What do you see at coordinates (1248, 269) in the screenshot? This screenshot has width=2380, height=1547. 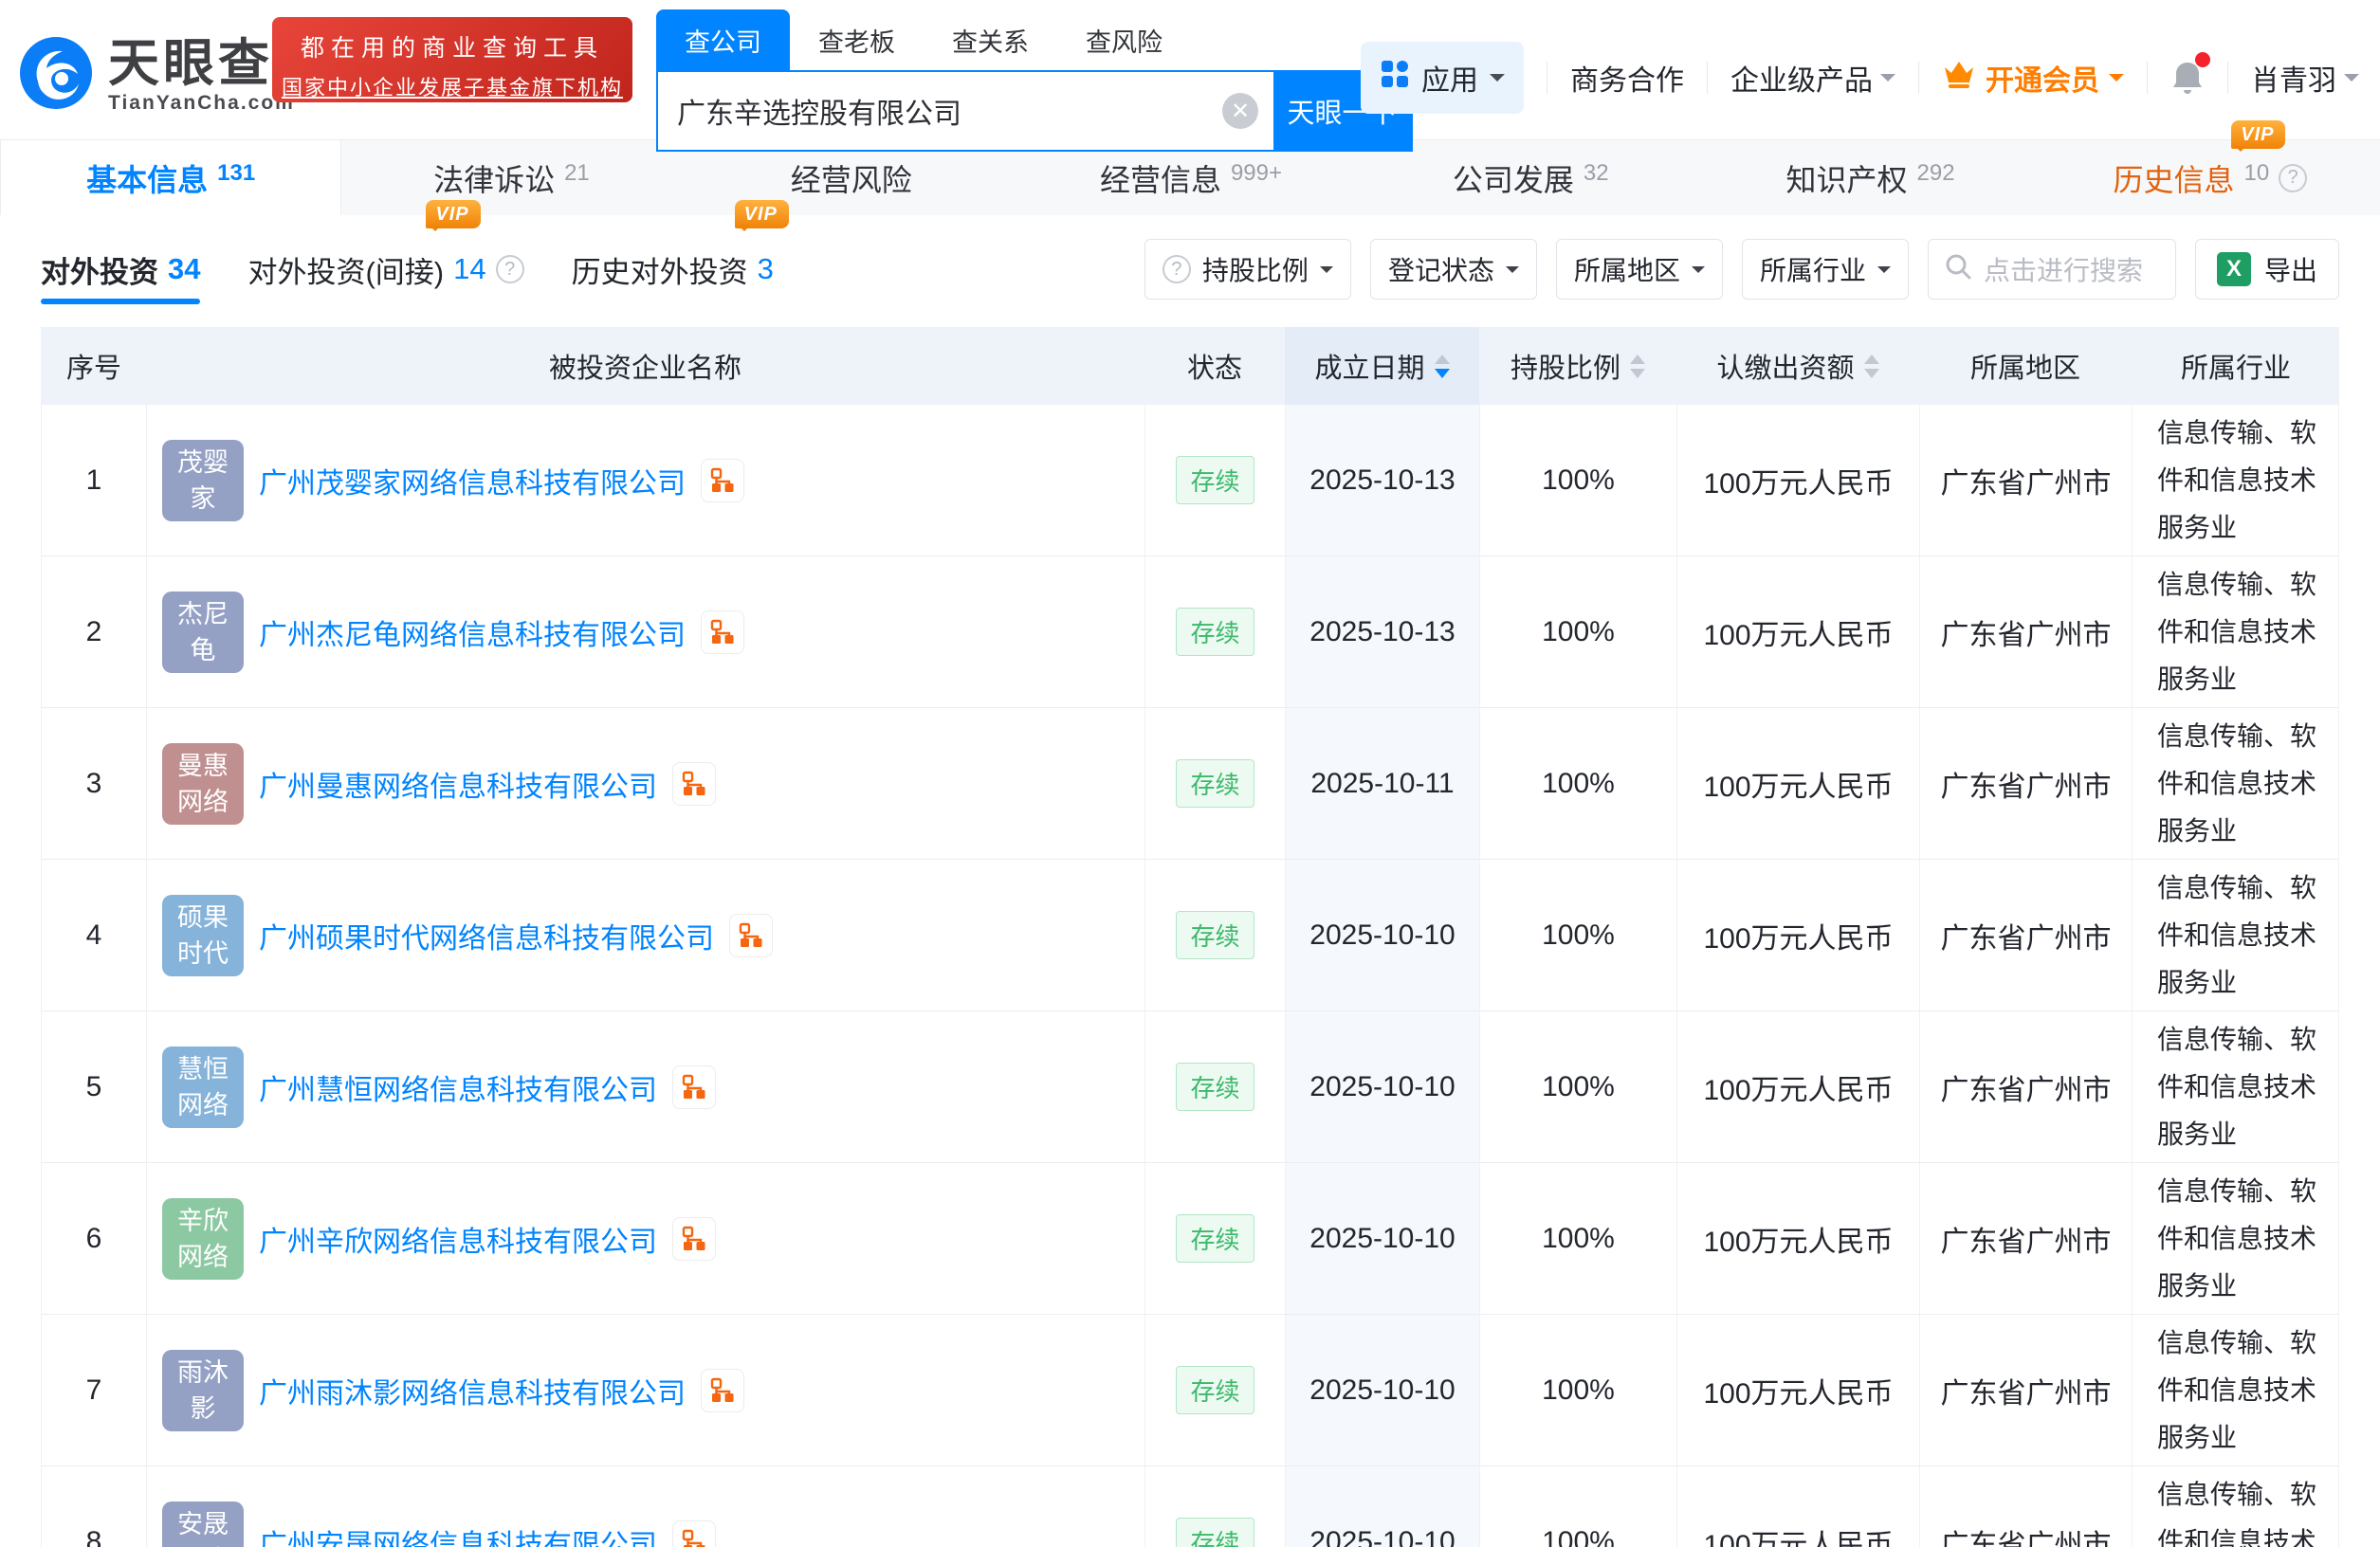 I see `filter-holding-ratio: ? 持股比例` at bounding box center [1248, 269].